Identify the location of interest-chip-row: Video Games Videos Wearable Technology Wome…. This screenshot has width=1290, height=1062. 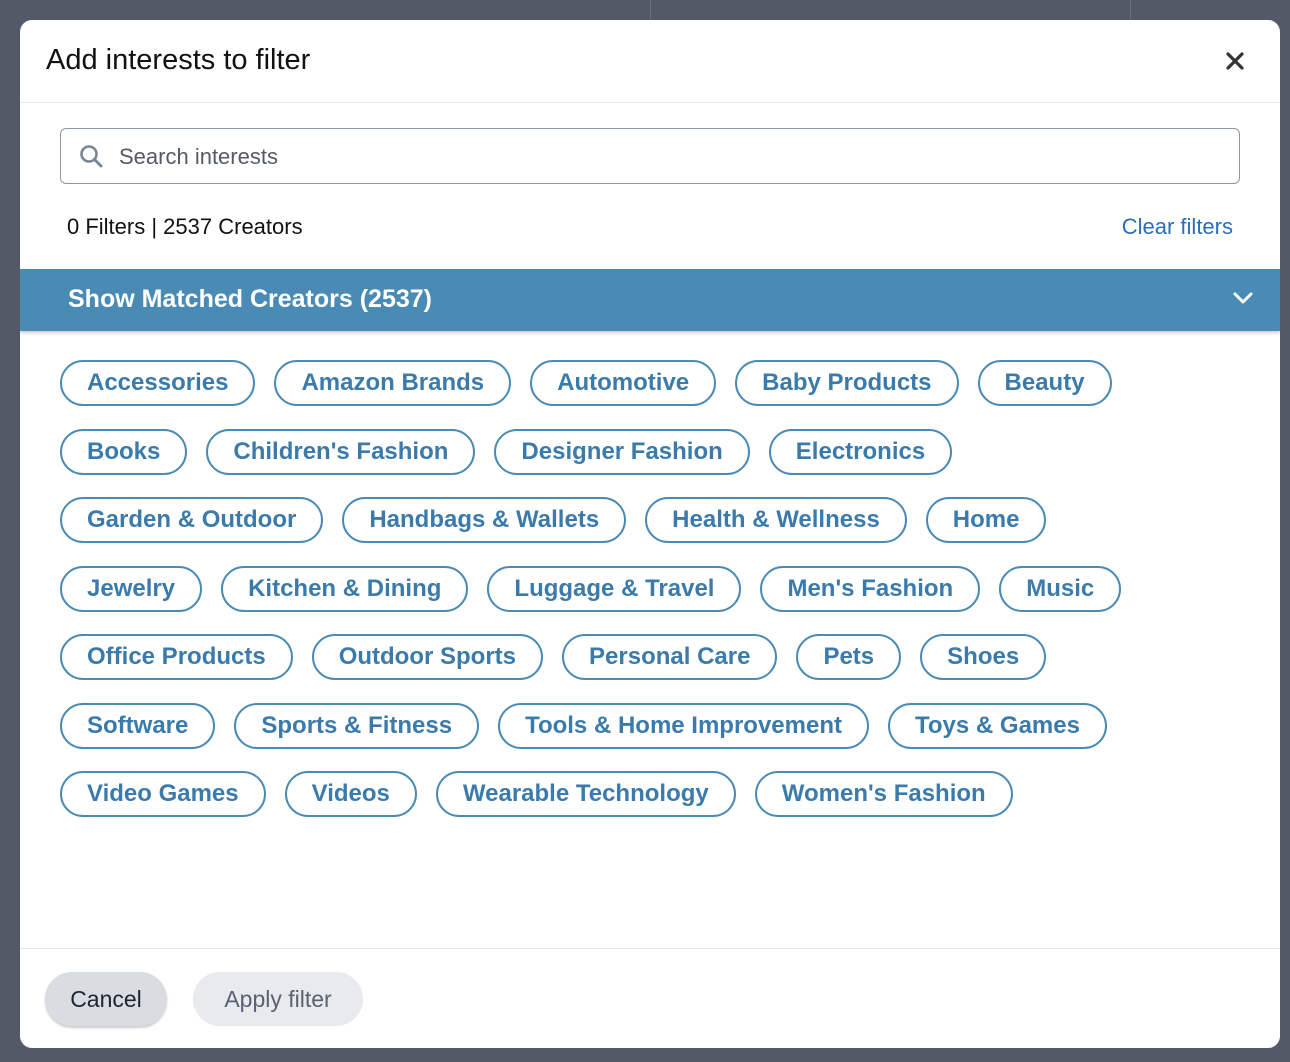
(660, 805).